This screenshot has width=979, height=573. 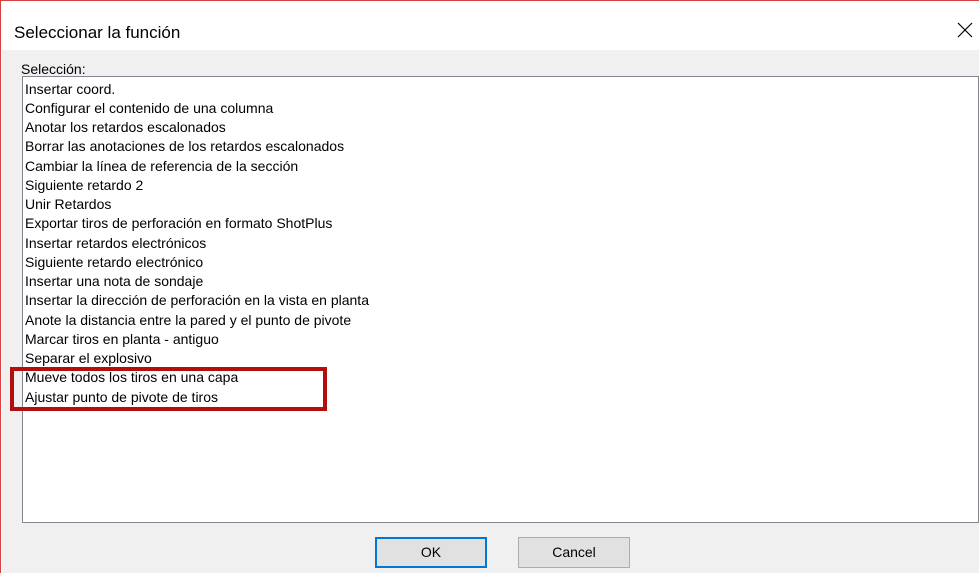 What do you see at coordinates (114, 262) in the screenshot?
I see `list-item: Siguiente retardo electrónico` at bounding box center [114, 262].